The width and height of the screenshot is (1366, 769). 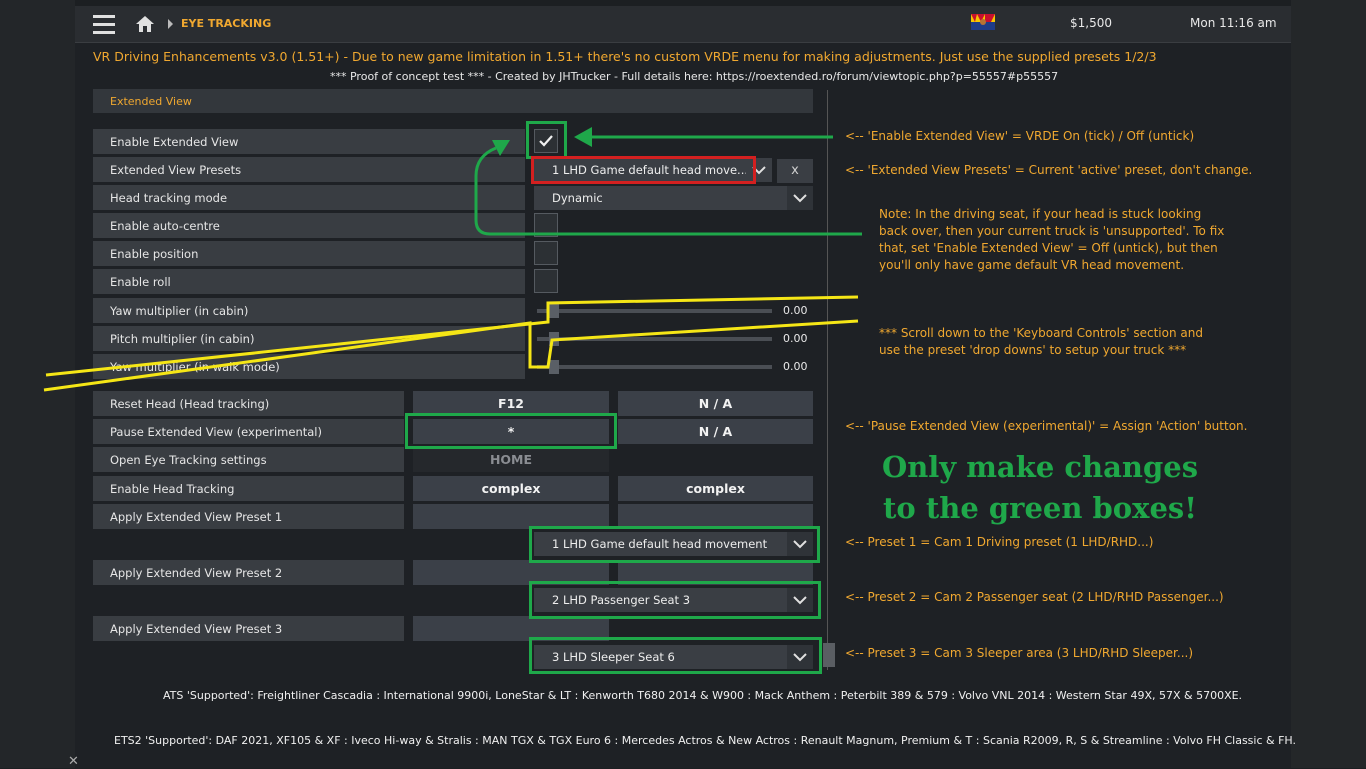 I want to click on enable-head-key1: complex, so click(x=511, y=488).